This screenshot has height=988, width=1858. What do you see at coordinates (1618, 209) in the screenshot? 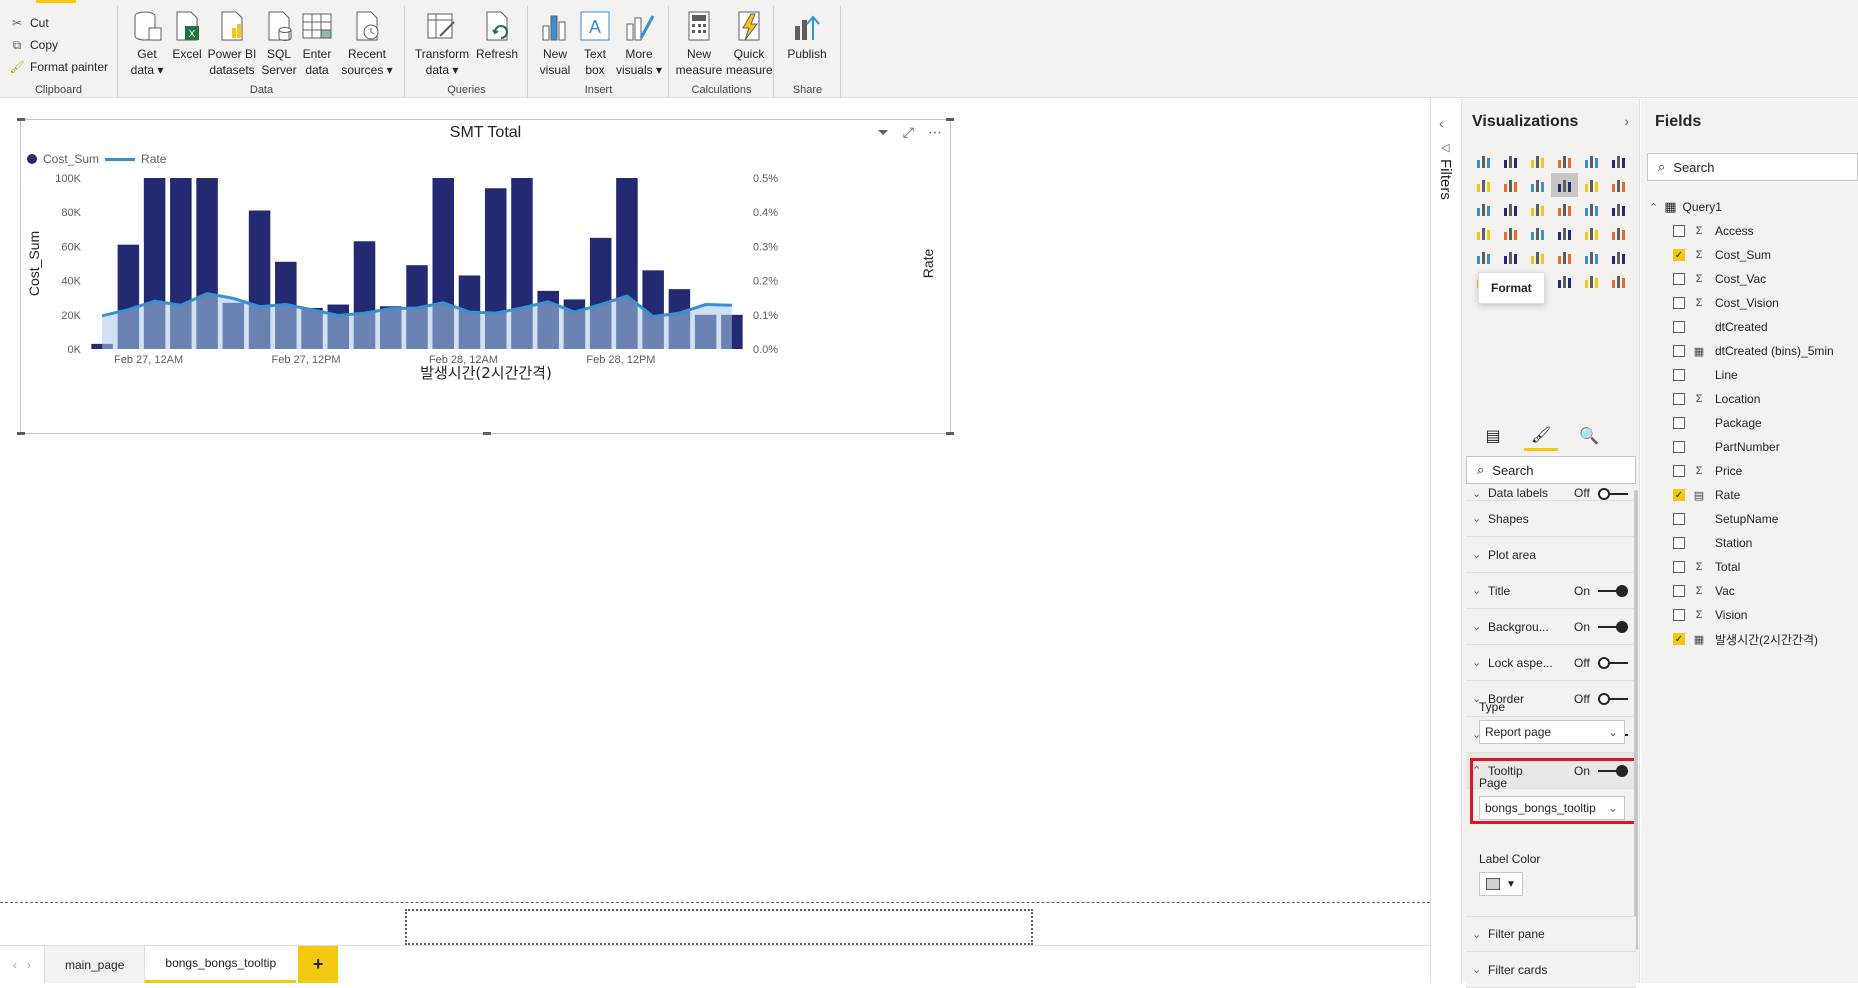
I see `treemap-visual-icon` at bounding box center [1618, 209].